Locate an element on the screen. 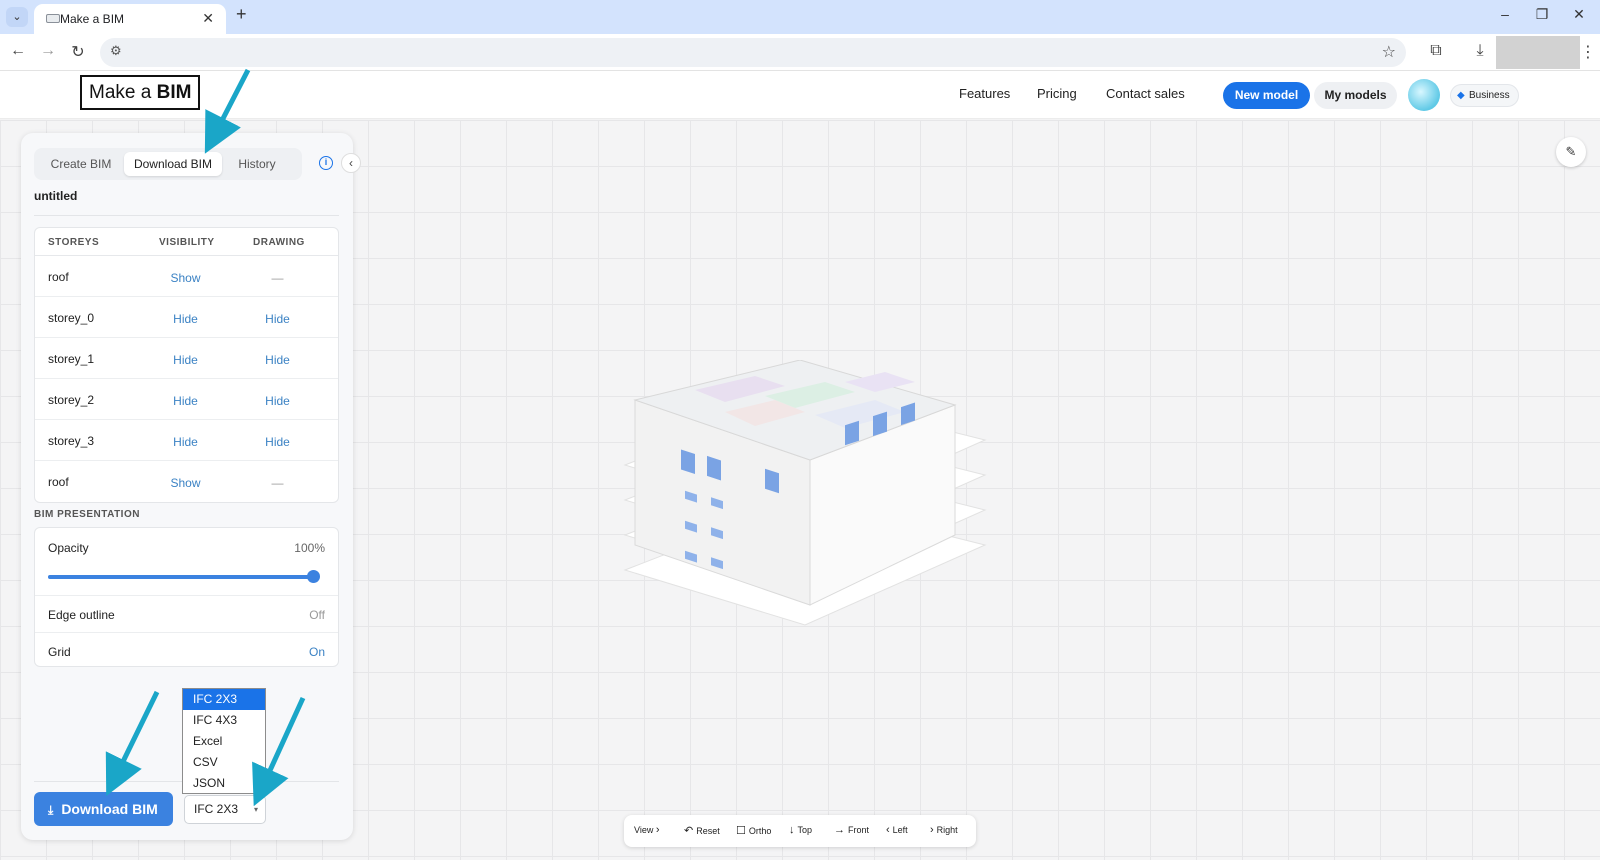 This screenshot has width=1600, height=860. reset-view-button: ↶ Reset is located at coordinates (702, 830).